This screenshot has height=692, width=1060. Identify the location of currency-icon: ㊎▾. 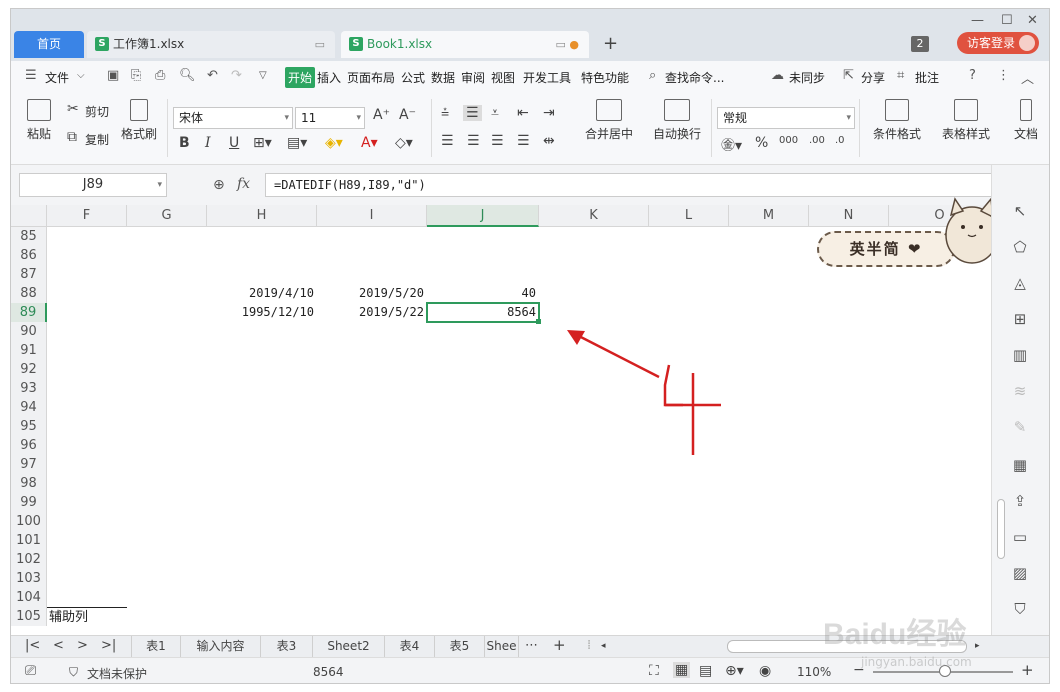
(731, 145).